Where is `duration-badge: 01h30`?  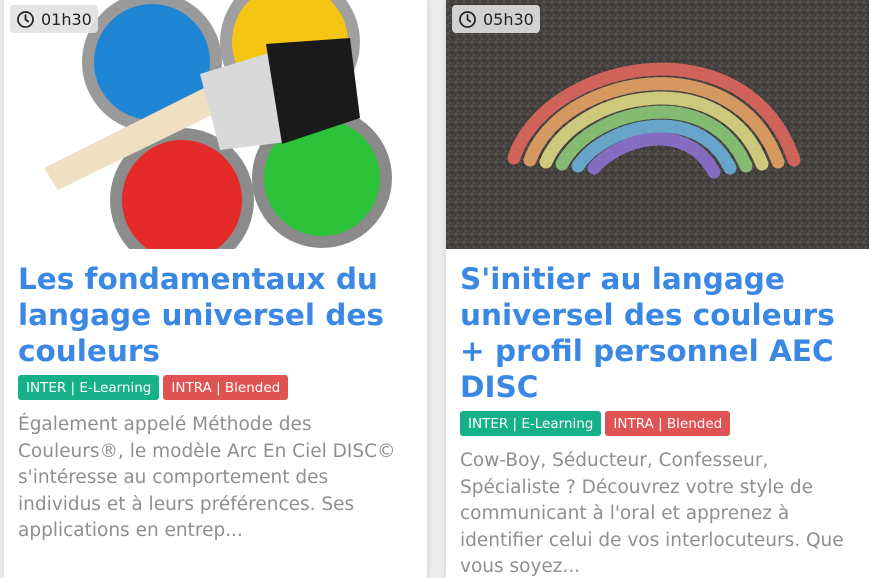 duration-badge: 01h30 is located at coordinates (54, 19).